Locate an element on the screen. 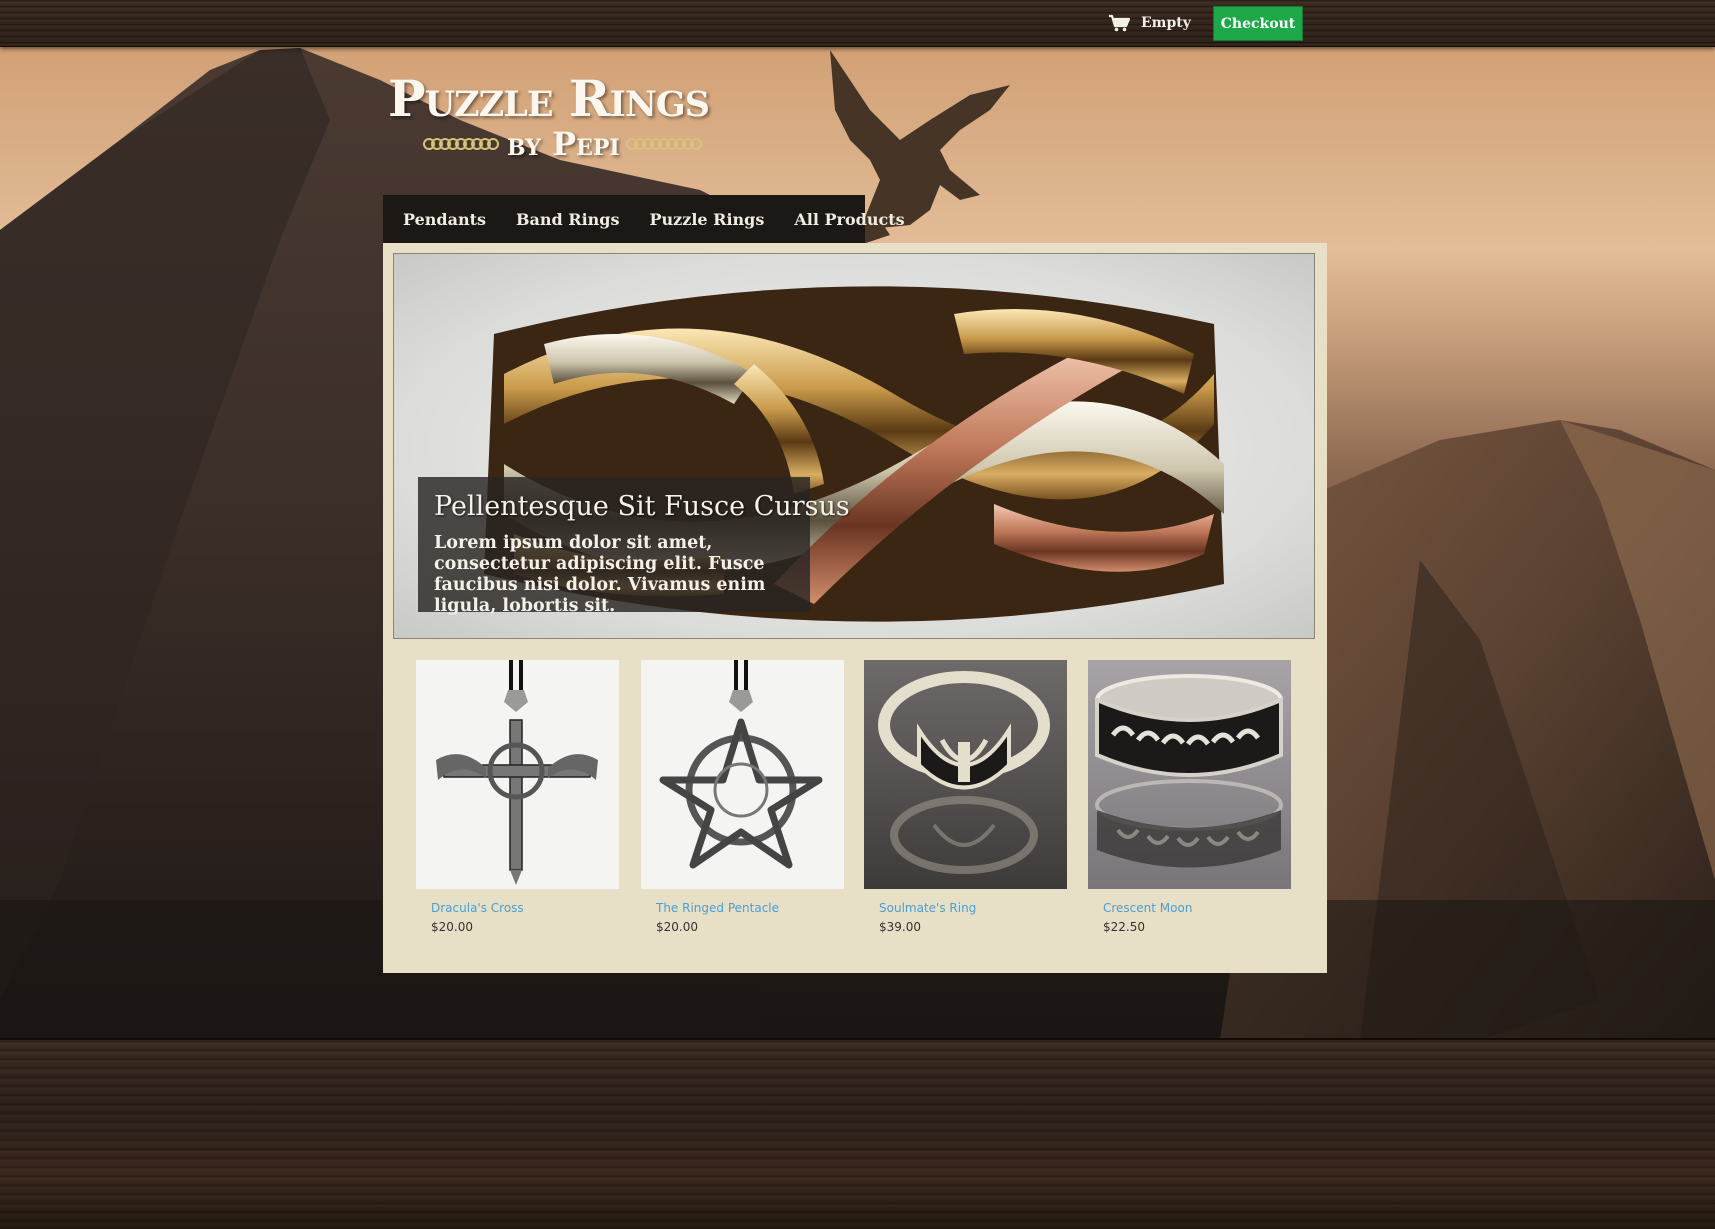 This screenshot has width=1715, height=1229. product-price: $22.50 is located at coordinates (1124, 927).